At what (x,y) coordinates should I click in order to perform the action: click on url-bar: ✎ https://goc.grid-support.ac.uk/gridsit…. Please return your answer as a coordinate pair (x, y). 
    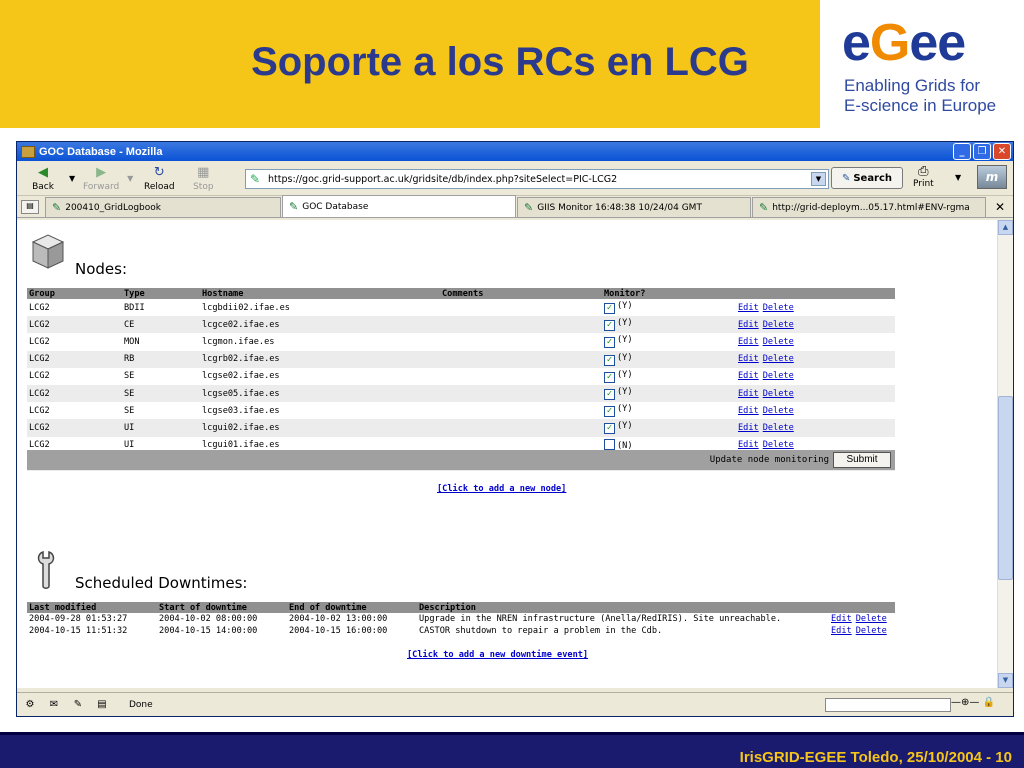
    Looking at the image, I should click on (537, 179).